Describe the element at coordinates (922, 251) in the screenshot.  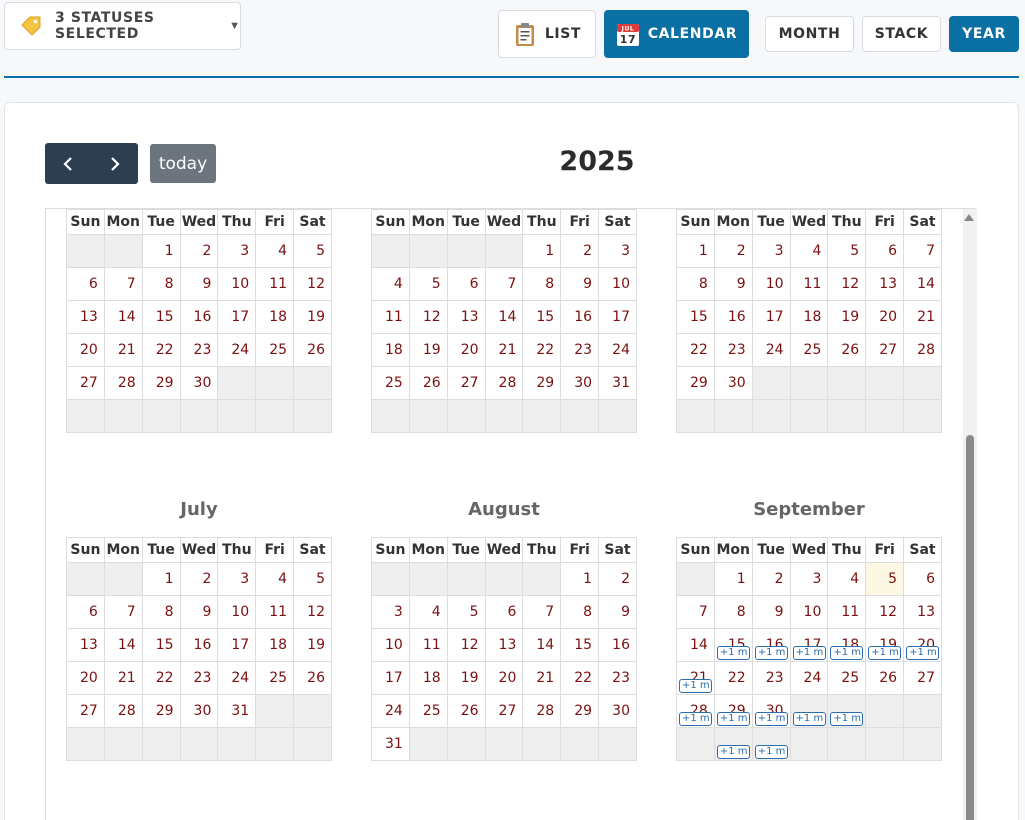
I see `day-cell: 7` at that location.